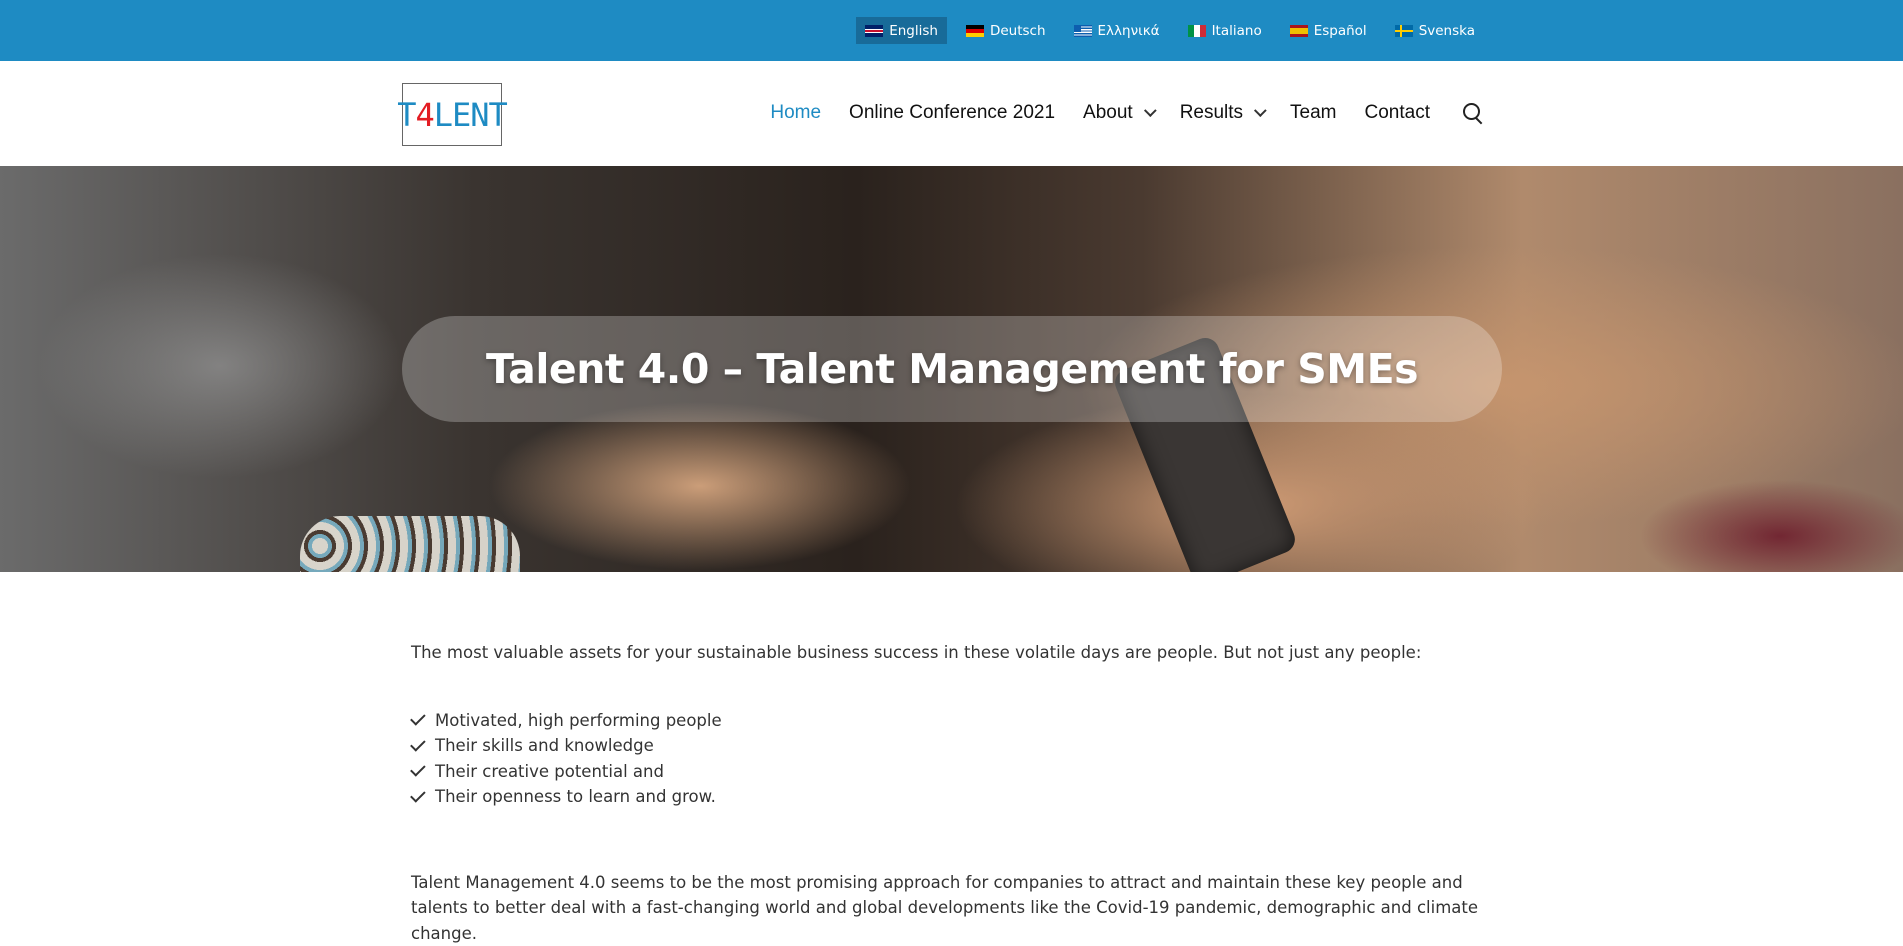 The width and height of the screenshot is (1903, 946). I want to click on language-italiano: Italiano, so click(1225, 30).